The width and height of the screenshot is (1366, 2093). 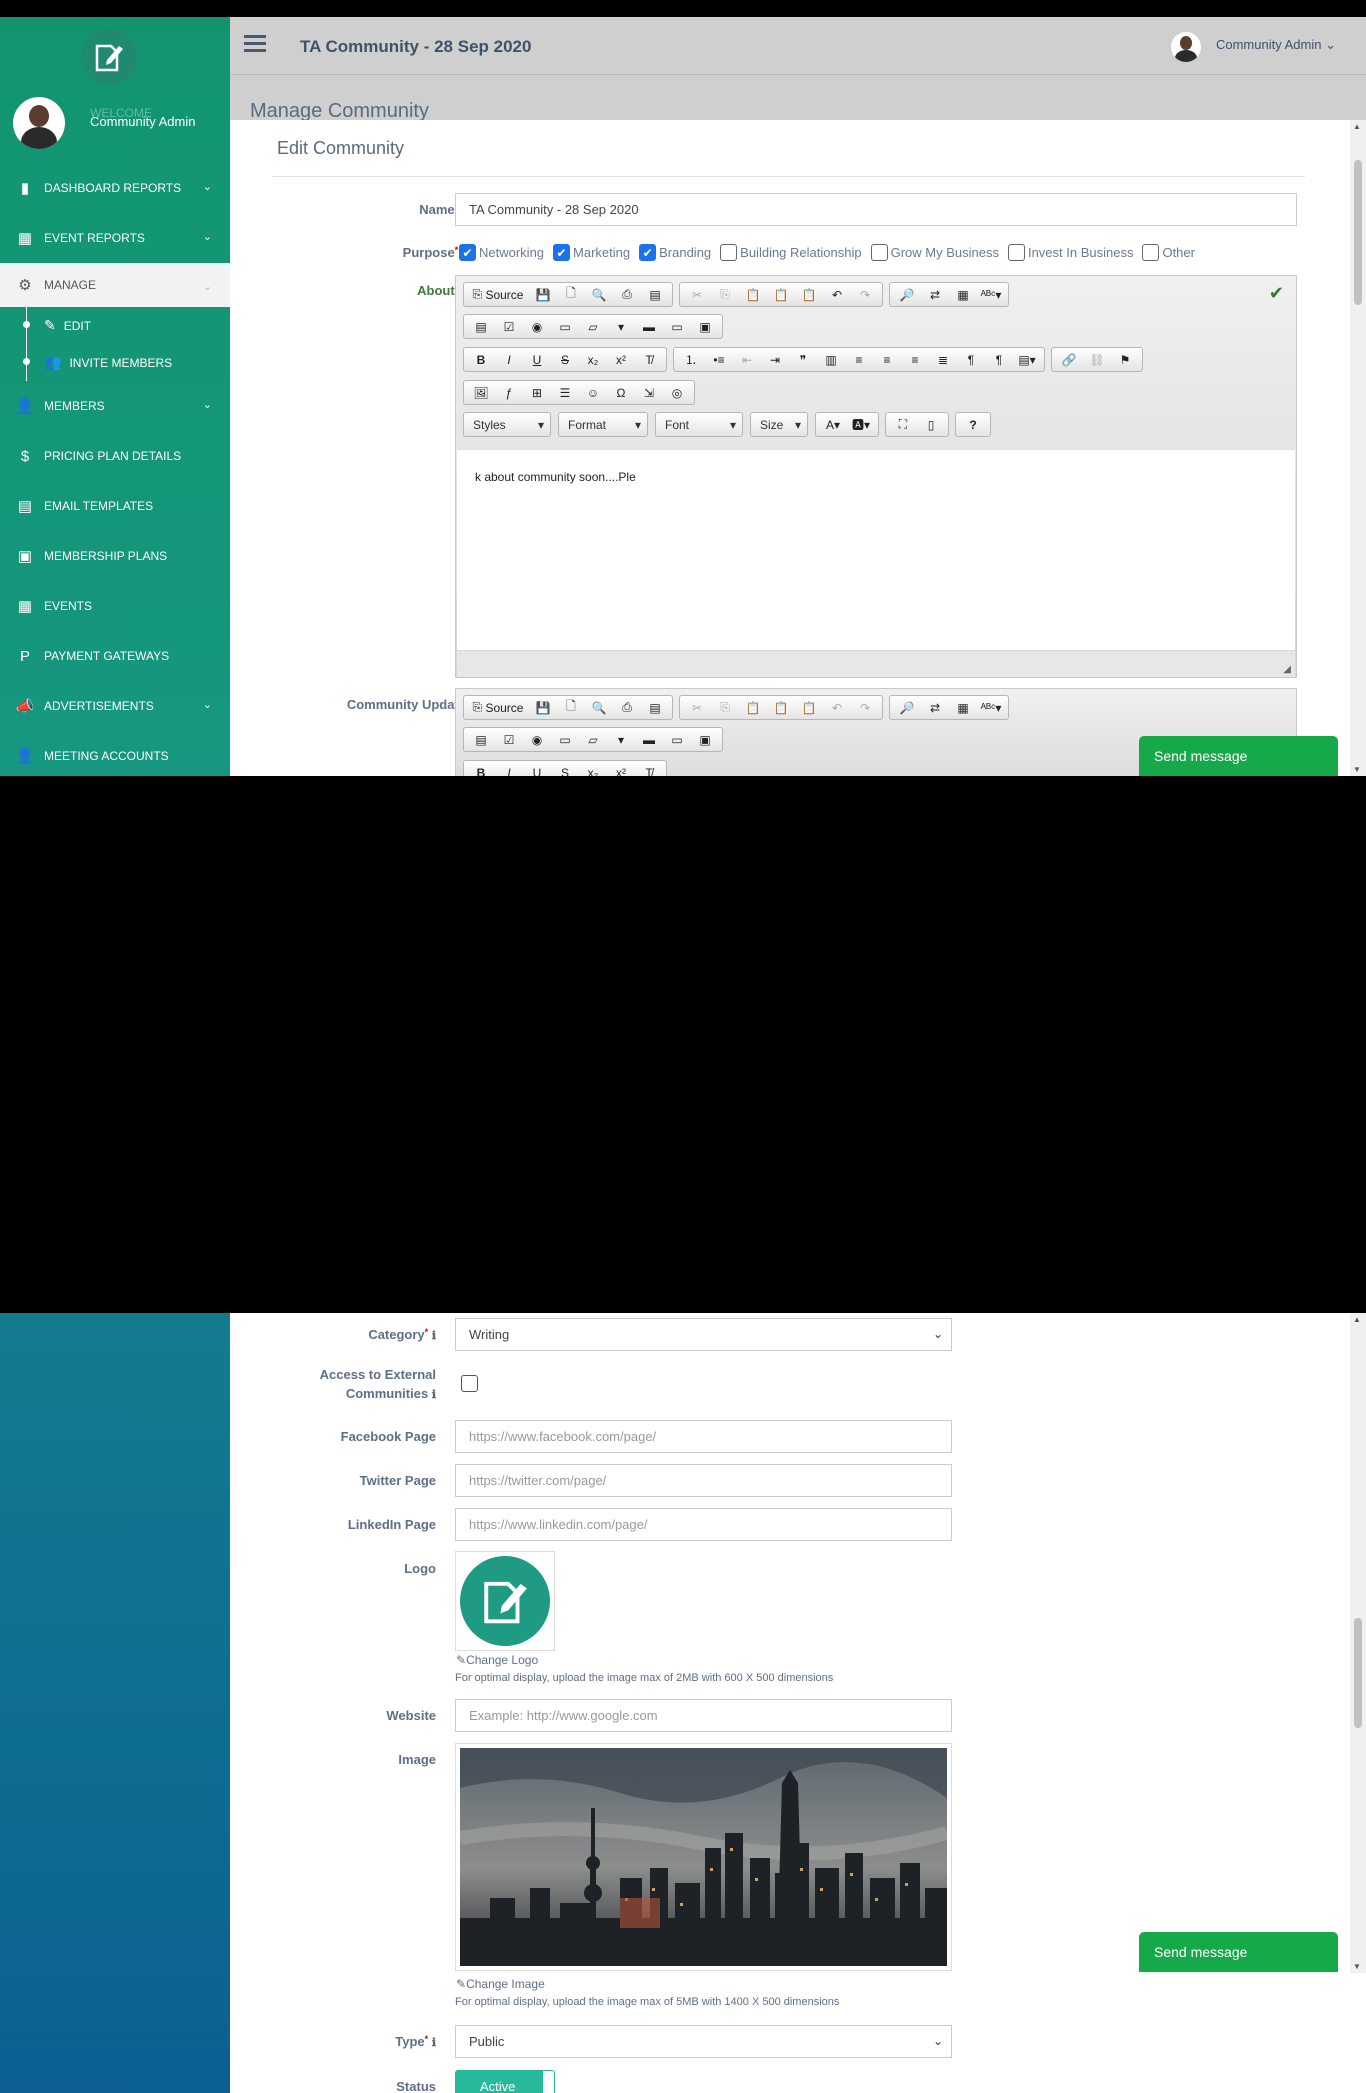 What do you see at coordinates (537, 392) in the screenshot?
I see `table-icon: ⊞` at bounding box center [537, 392].